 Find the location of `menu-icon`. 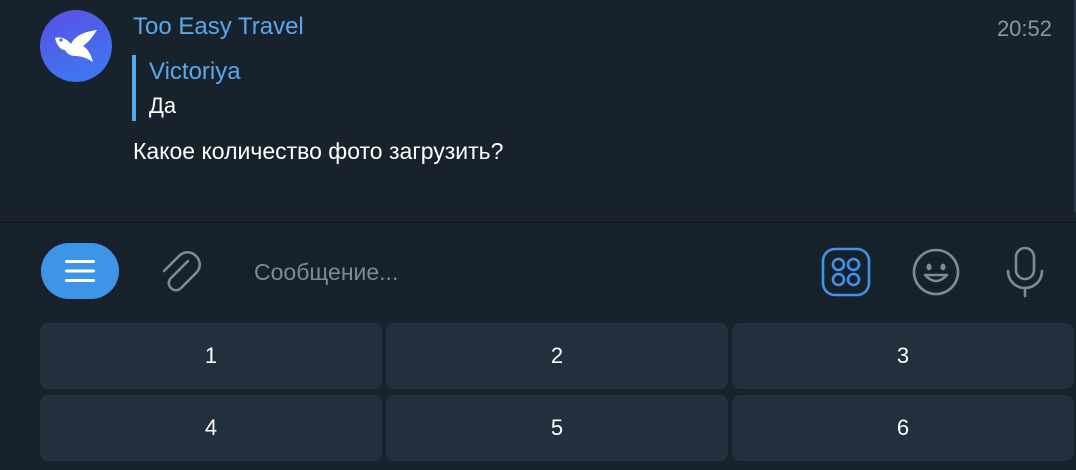

menu-icon is located at coordinates (80, 271).